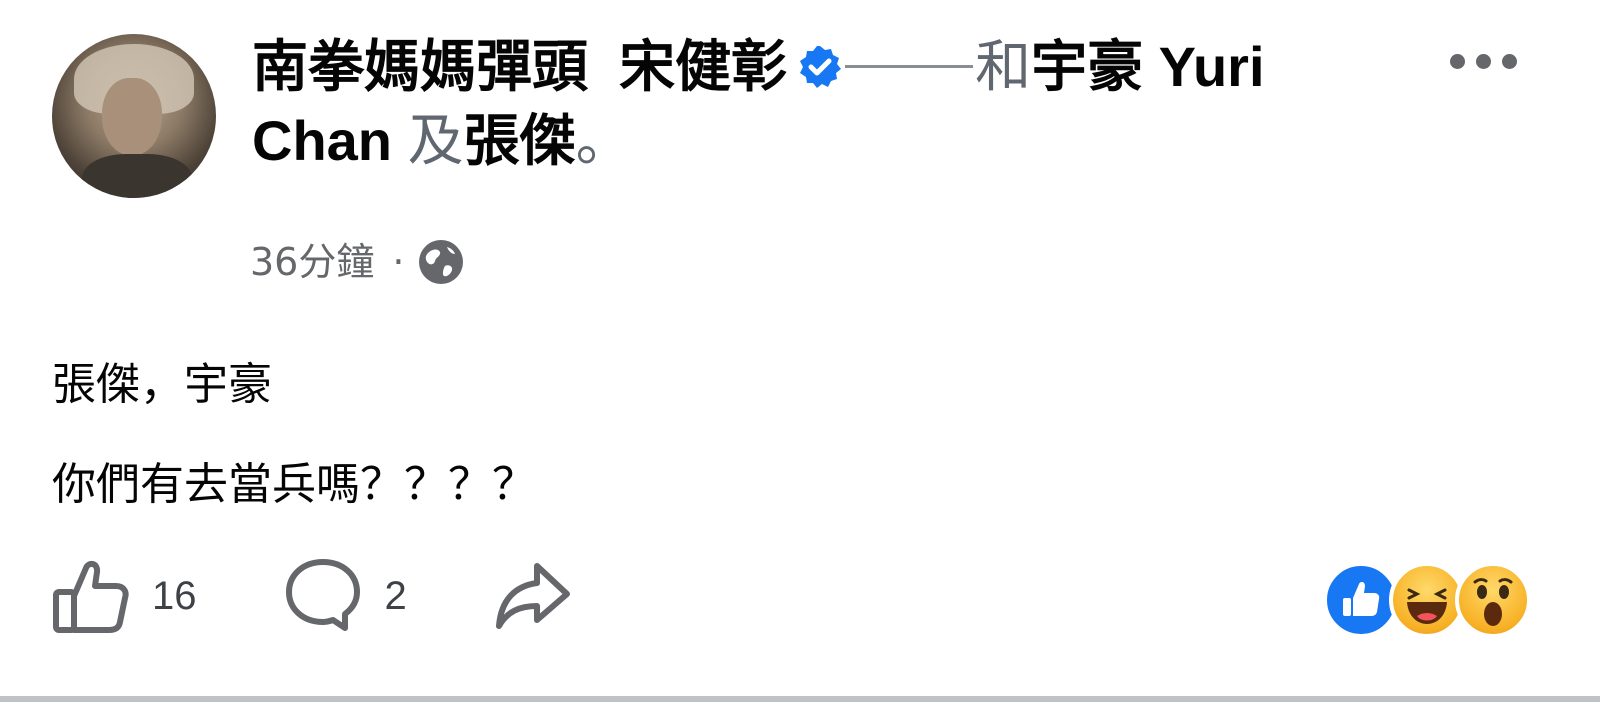  What do you see at coordinates (323, 596) in the screenshot?
I see `comment-icon` at bounding box center [323, 596].